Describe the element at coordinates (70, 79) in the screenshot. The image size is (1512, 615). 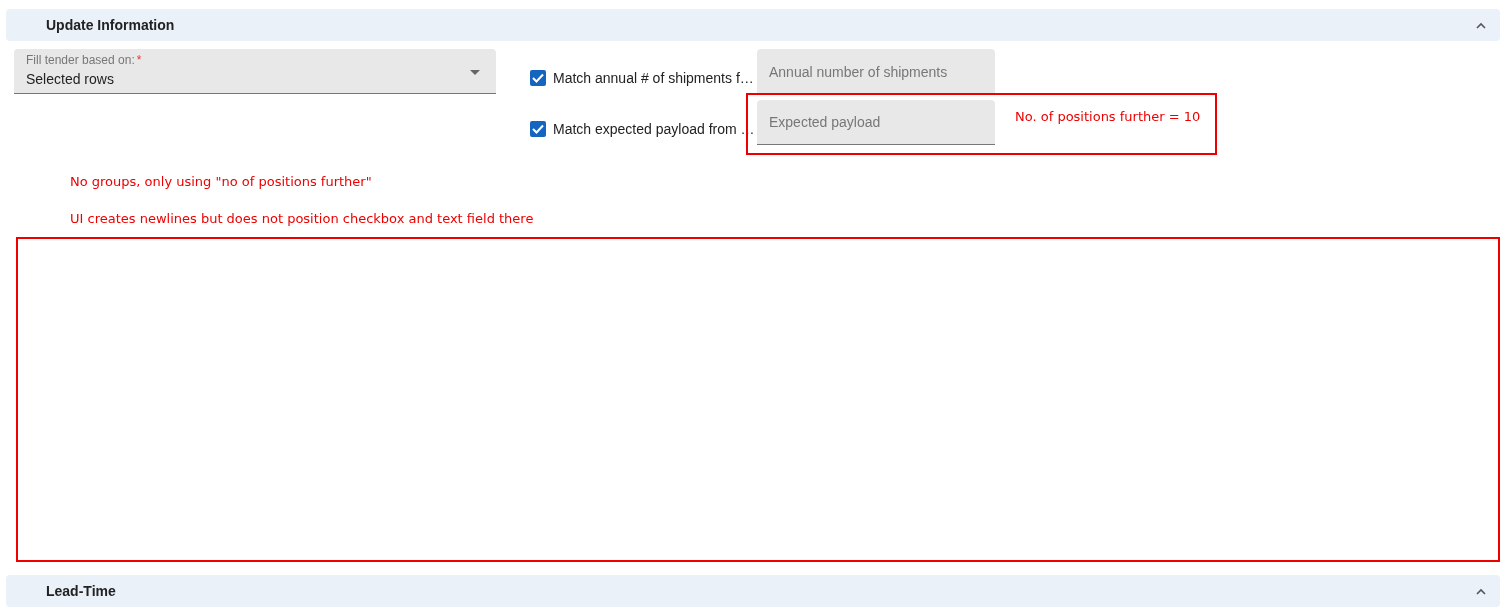
I see `select-value: Selected rows` at that location.